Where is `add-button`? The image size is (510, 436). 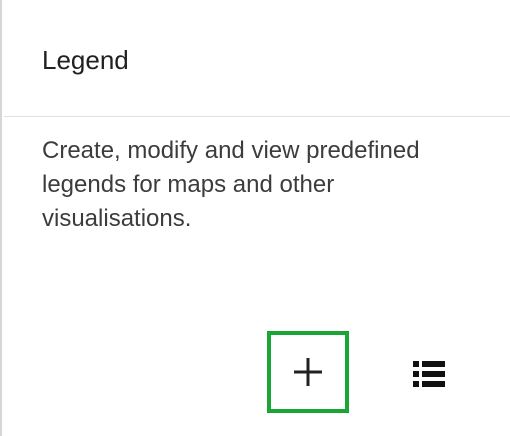 add-button is located at coordinates (308, 372).